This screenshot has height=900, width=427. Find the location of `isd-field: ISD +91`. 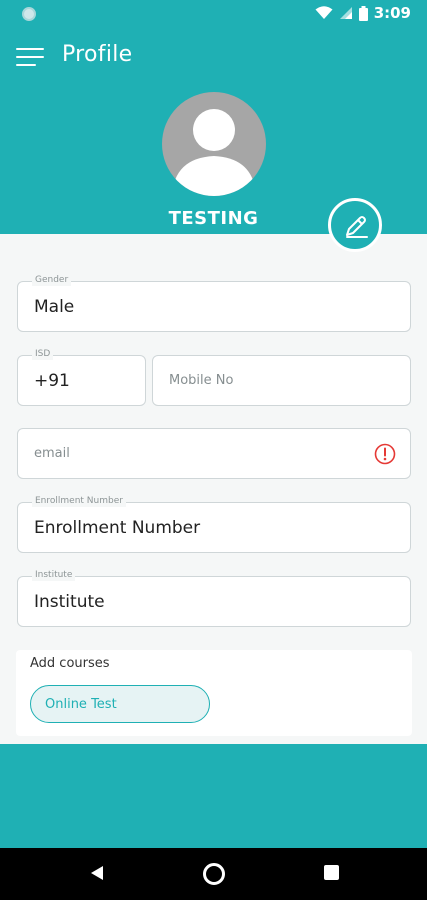

isd-field: ISD +91 is located at coordinates (81, 377).